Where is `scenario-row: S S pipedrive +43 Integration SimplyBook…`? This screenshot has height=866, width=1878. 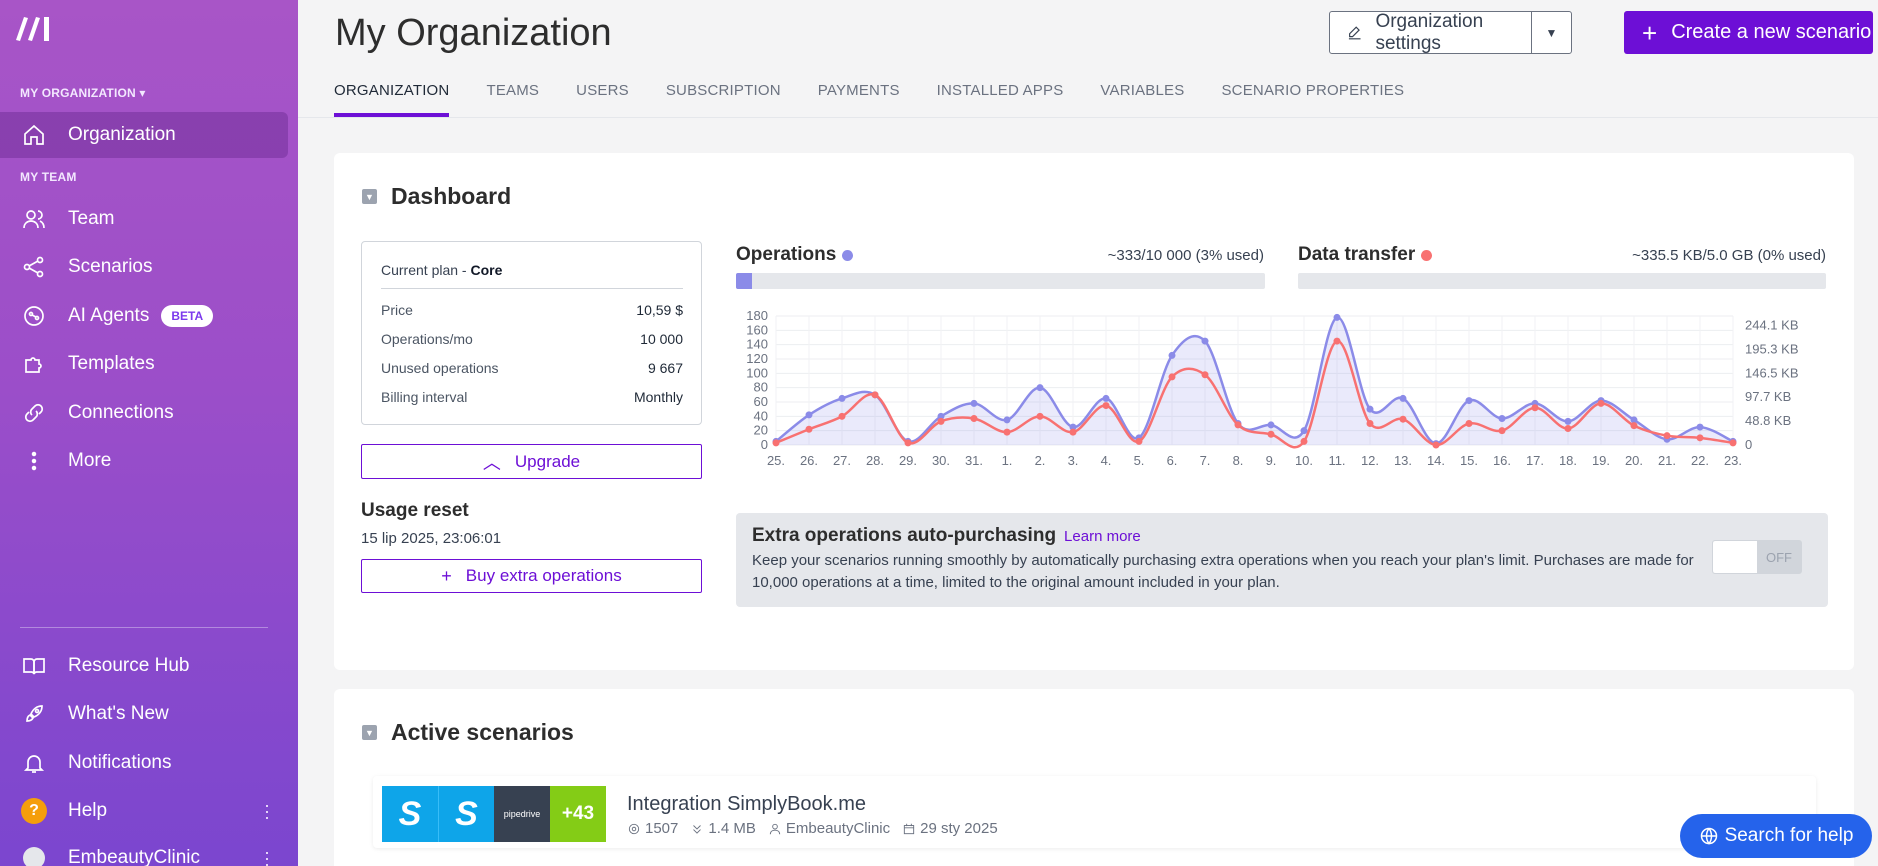
scenario-row: S S pipedrive +43 Integration SimplyBook… is located at coordinates (1094, 812).